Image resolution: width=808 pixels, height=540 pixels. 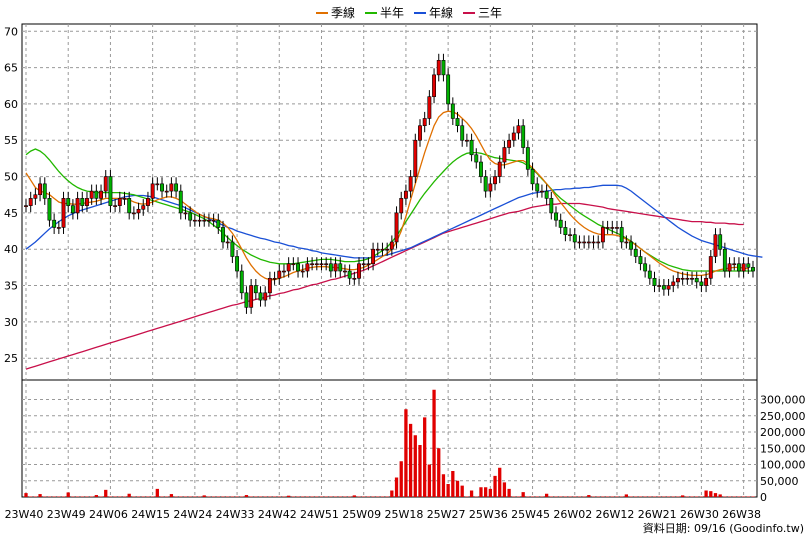 What do you see at coordinates (11, 177) in the screenshot?
I see `price-tick-label: 50` at bounding box center [11, 177].